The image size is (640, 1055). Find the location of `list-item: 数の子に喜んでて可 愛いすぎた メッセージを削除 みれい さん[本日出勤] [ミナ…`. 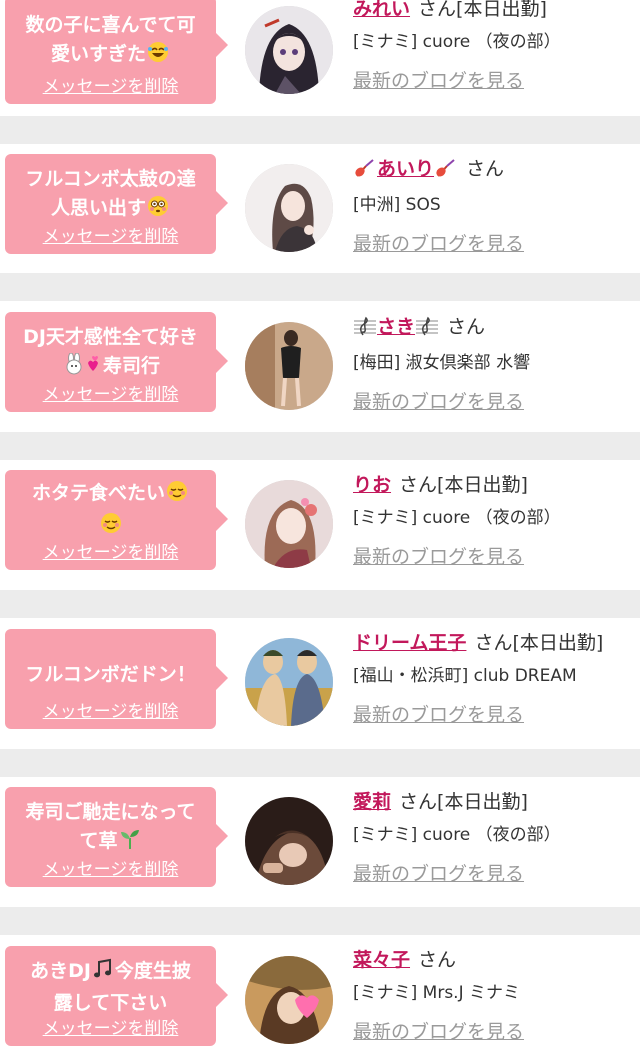

list-item: 数の子に喜んでて可 愛いすぎた メッセージを削除 みれい さん[本日出勤] [ミナ… is located at coordinates (320, 57).